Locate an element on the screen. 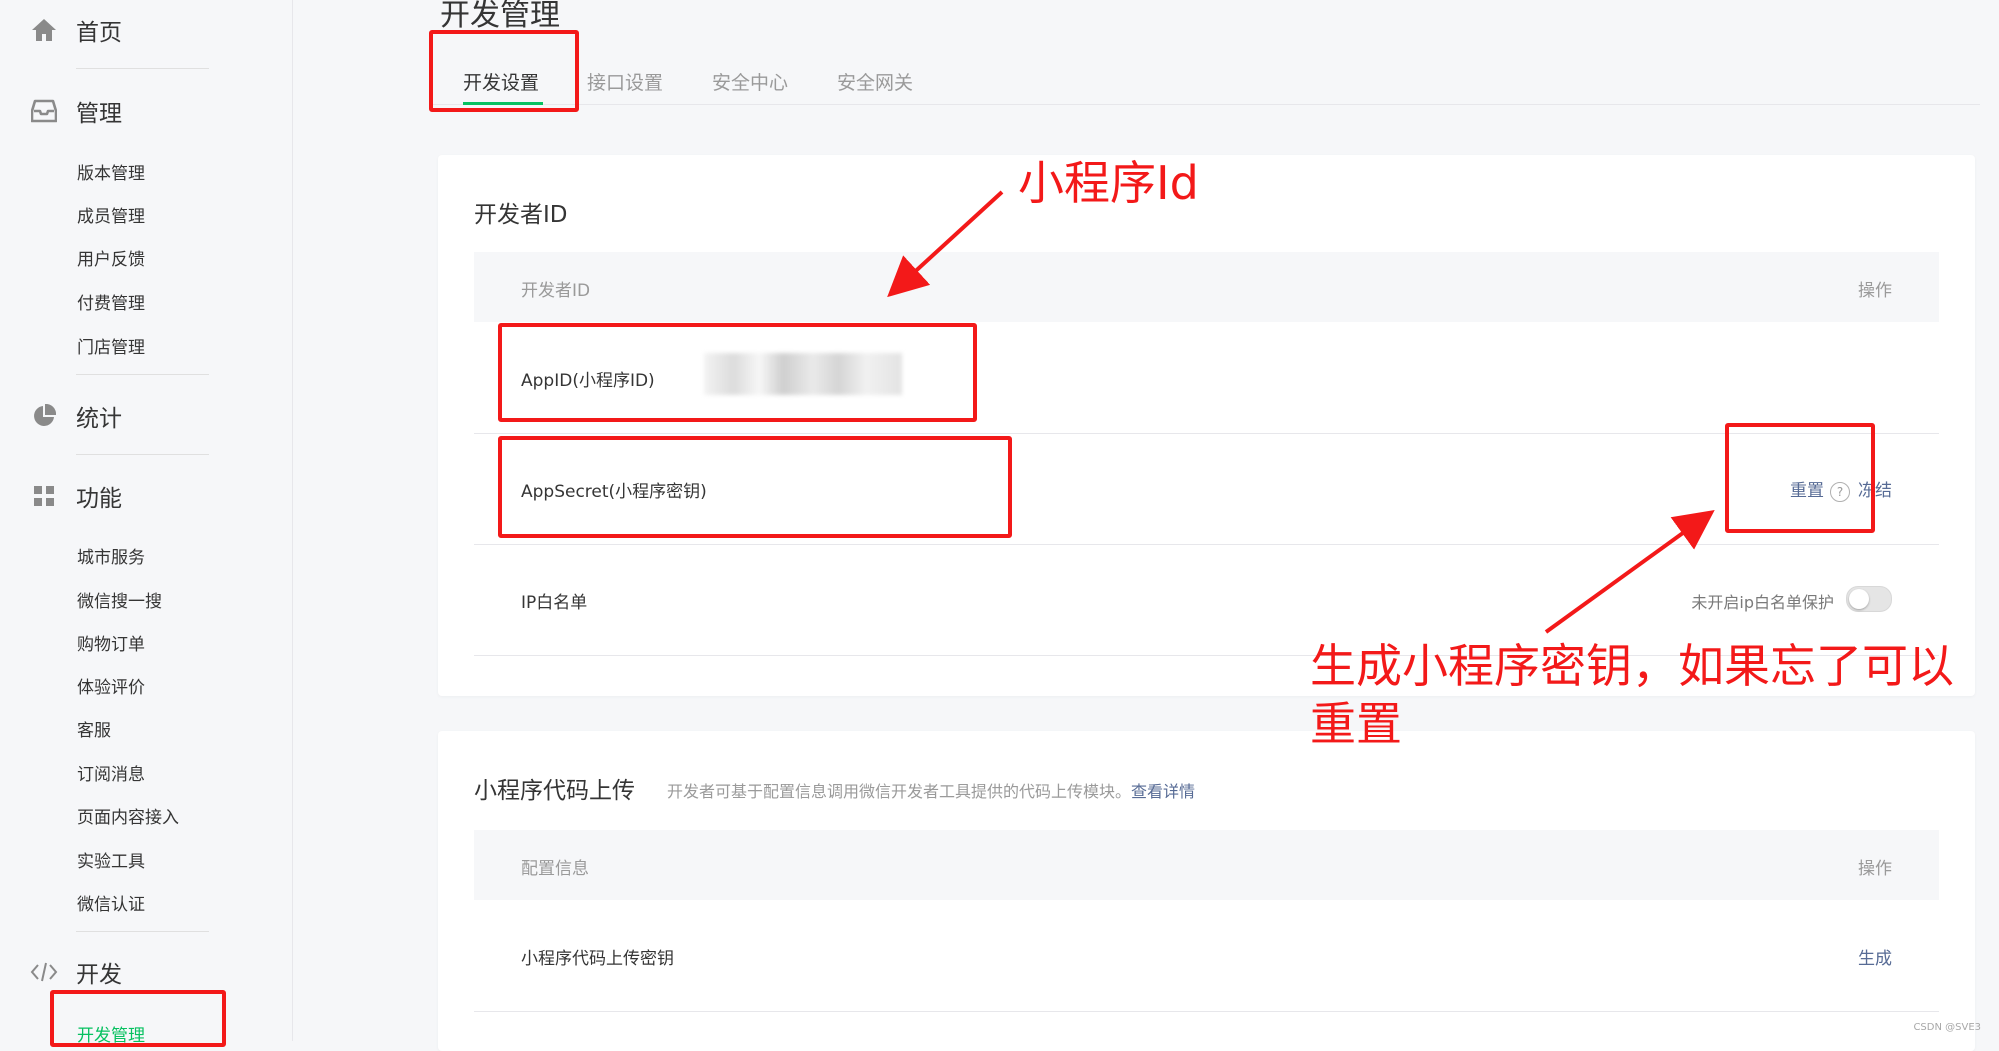  nav-stats: 统计 is located at coordinates (146, 416).